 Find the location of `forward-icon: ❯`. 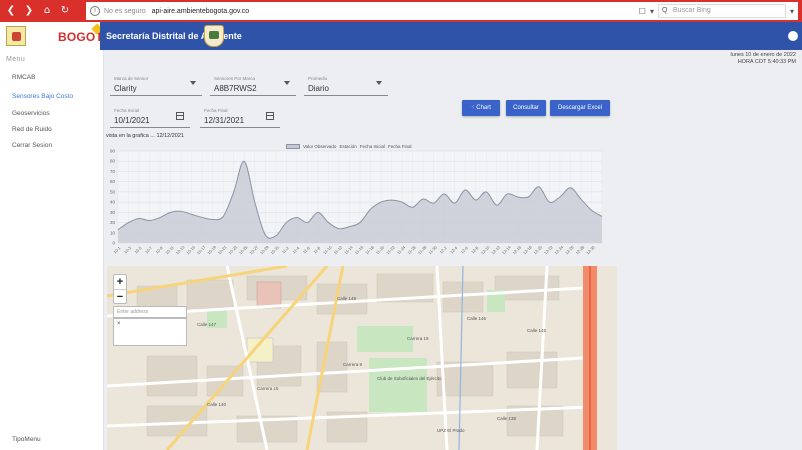

forward-icon: ❯ is located at coordinates (29, 11).